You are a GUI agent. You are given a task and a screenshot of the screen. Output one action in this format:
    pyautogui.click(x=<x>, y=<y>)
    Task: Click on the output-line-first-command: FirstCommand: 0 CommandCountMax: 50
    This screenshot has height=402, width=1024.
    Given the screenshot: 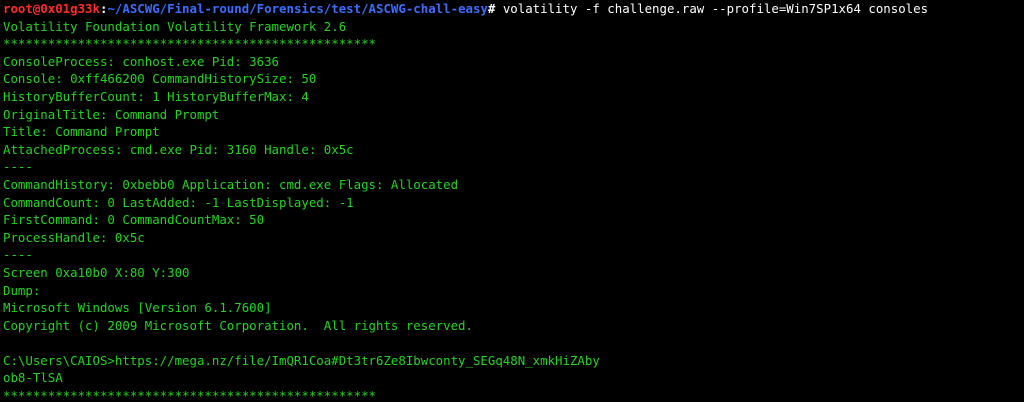 What is the action you would take?
    pyautogui.click(x=134, y=220)
    